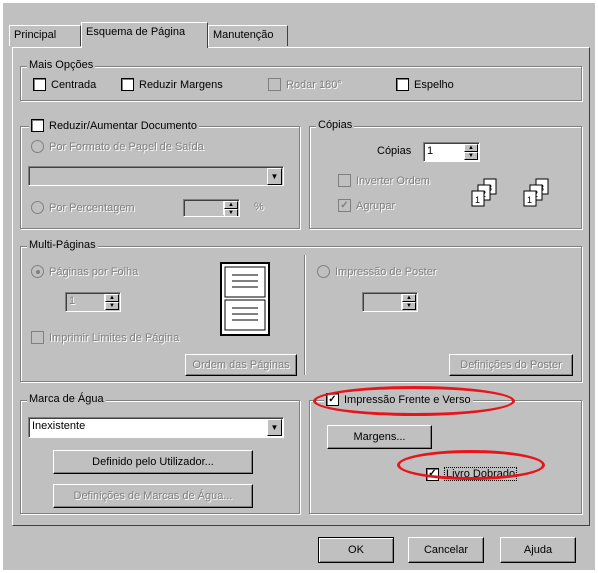  What do you see at coordinates (72, 301) in the screenshot?
I see `paginas-value: 1` at bounding box center [72, 301].